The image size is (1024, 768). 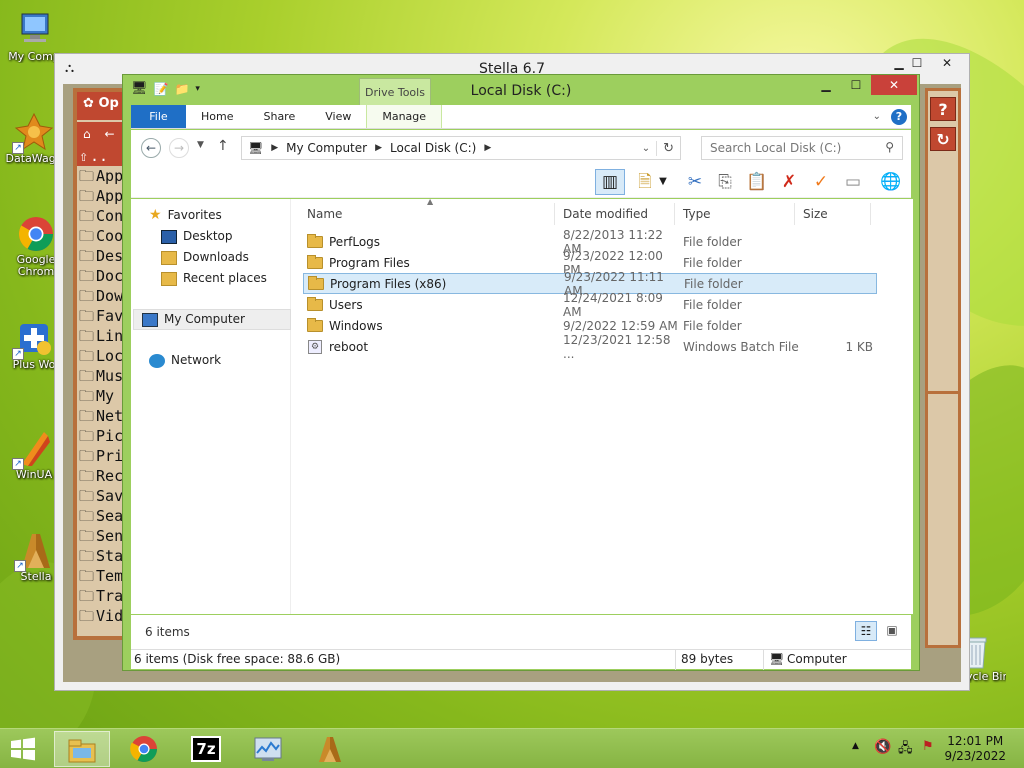 What do you see at coordinates (882, 747) in the screenshot?
I see `volume-muted-icon: 🔇` at bounding box center [882, 747].